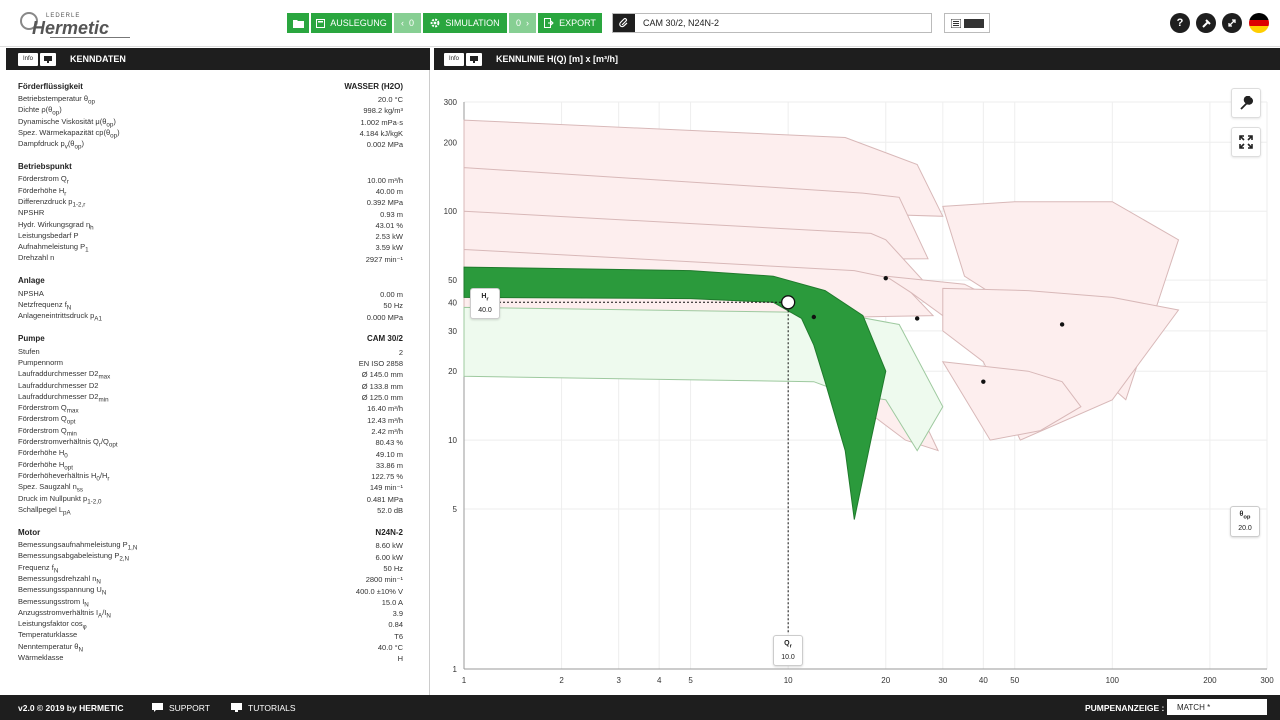  What do you see at coordinates (210, 591) in the screenshot?
I see `kenndaten-row: Bemessungsspannung UN 400.0 ±10% V` at bounding box center [210, 591].